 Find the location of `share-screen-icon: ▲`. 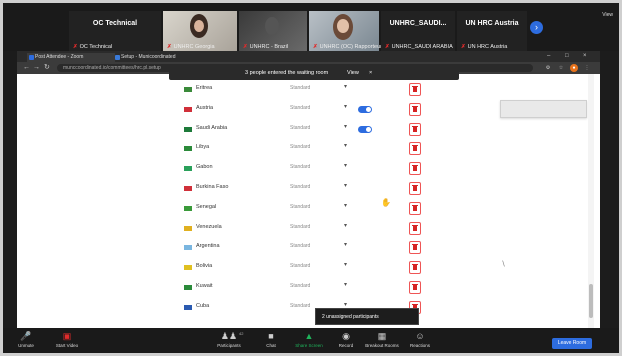

share-screen-icon: ▲ is located at coordinates (309, 336).